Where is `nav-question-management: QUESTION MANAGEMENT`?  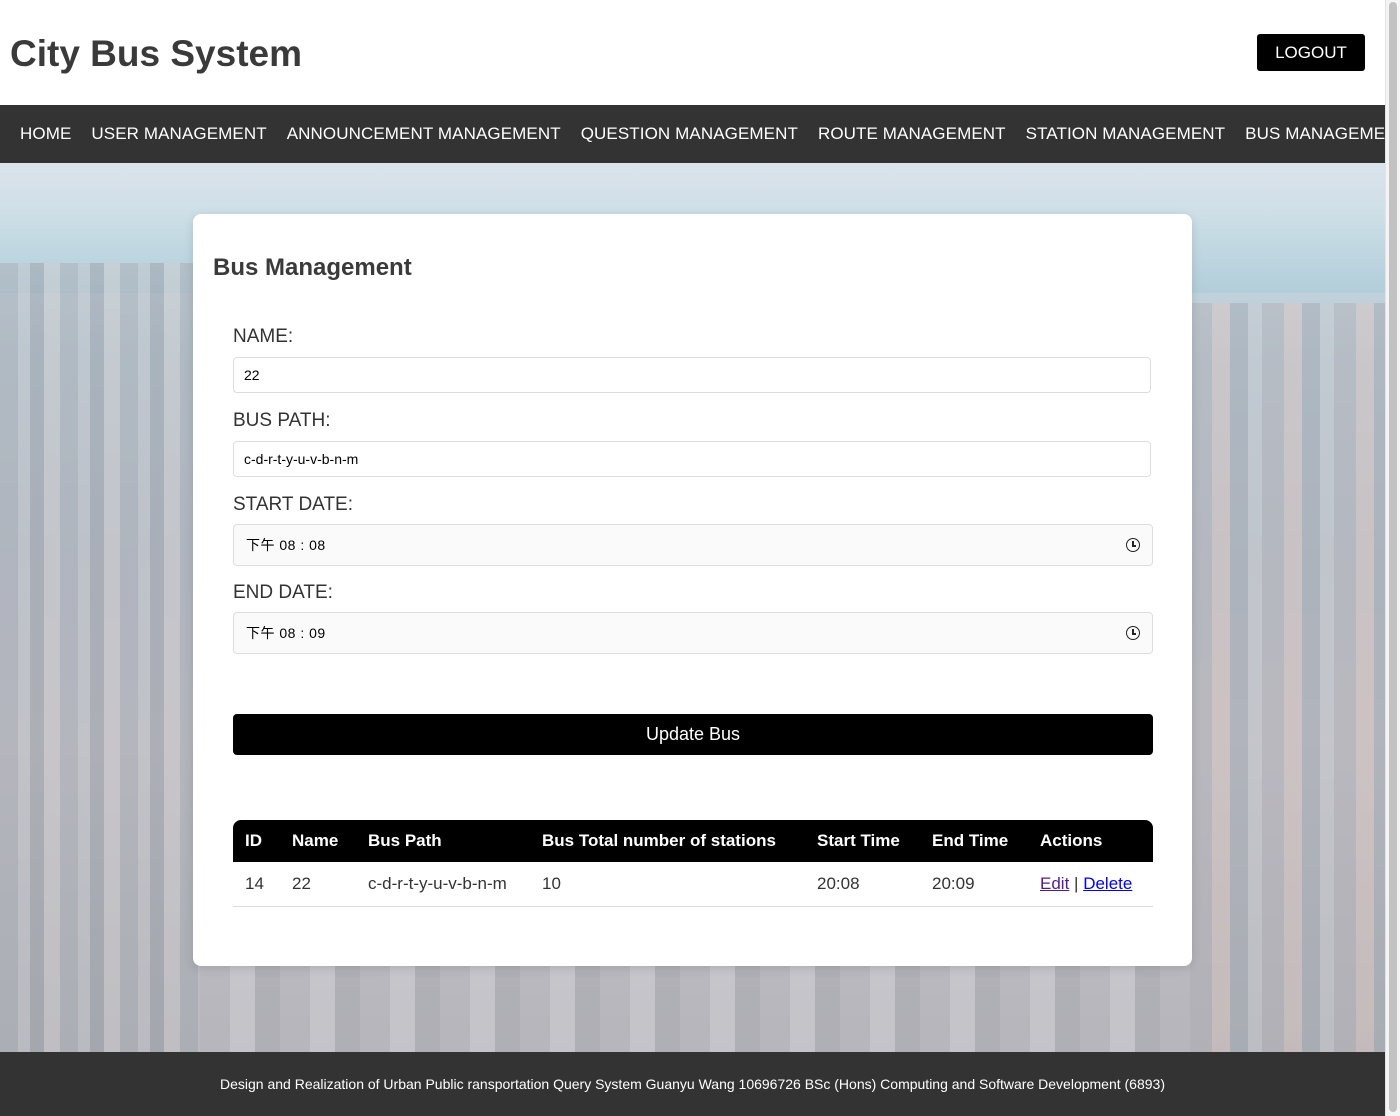
nav-question-management: QUESTION MANAGEMENT is located at coordinates (689, 134).